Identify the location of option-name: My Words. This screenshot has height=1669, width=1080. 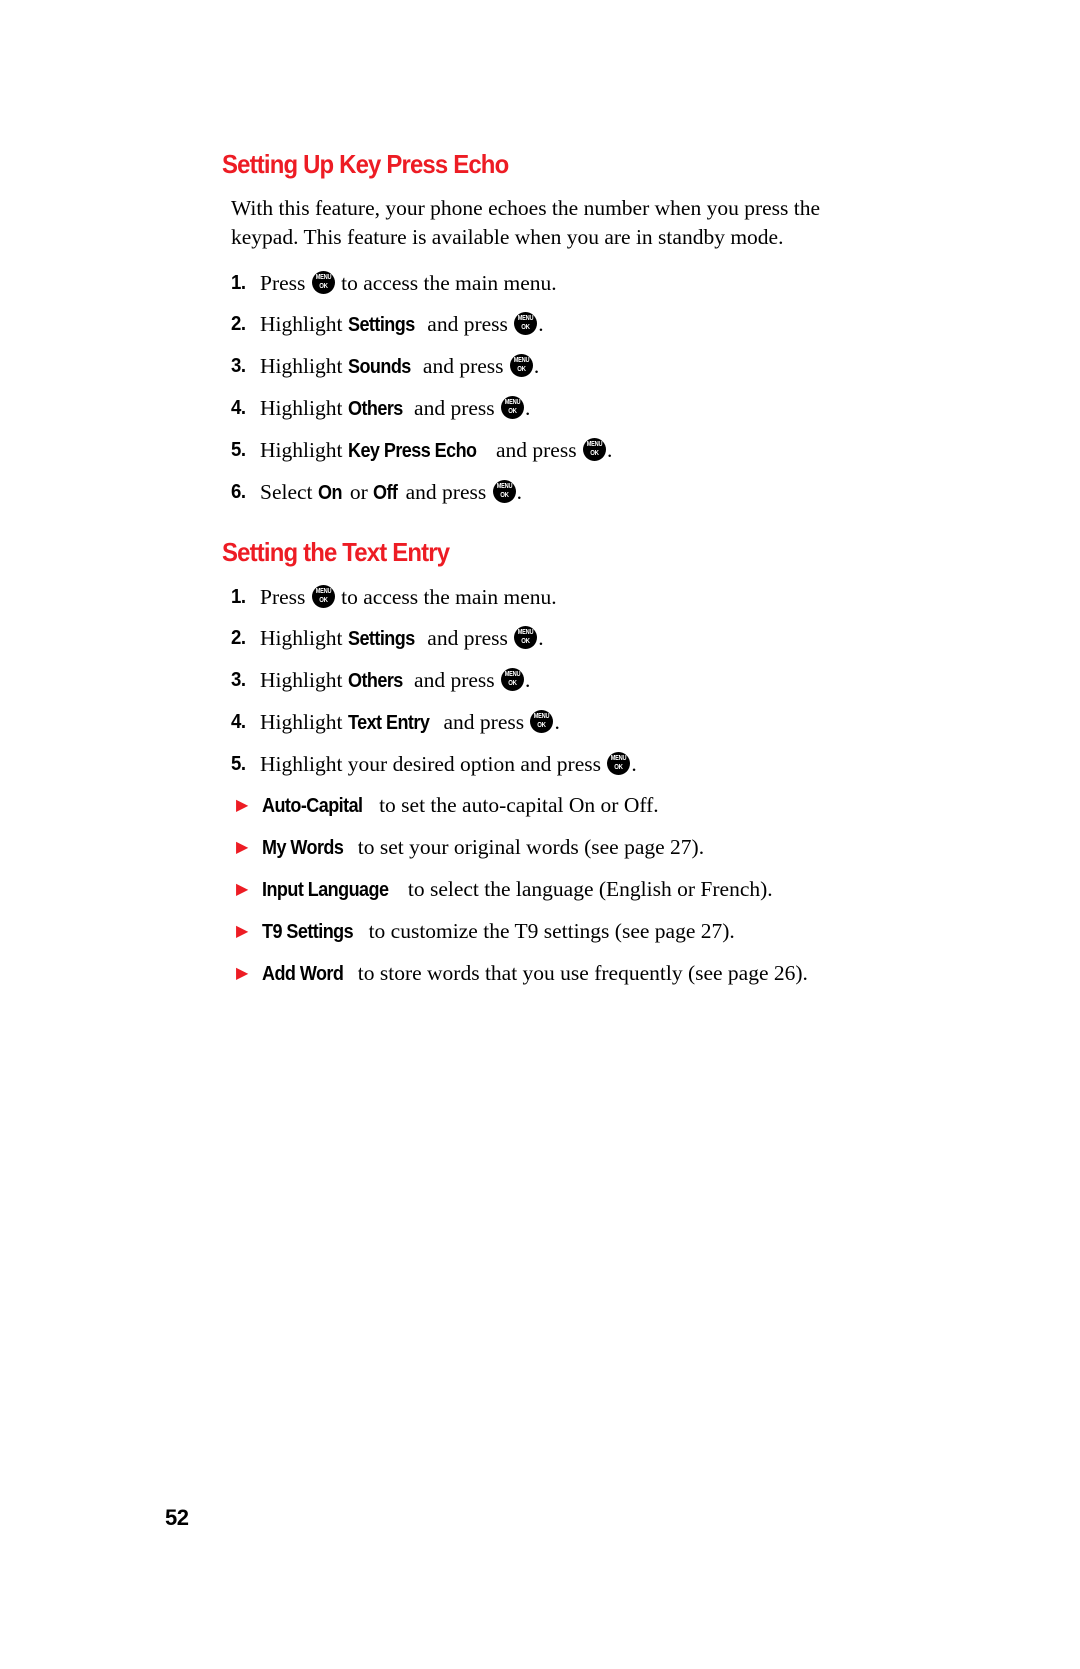
(303, 847).